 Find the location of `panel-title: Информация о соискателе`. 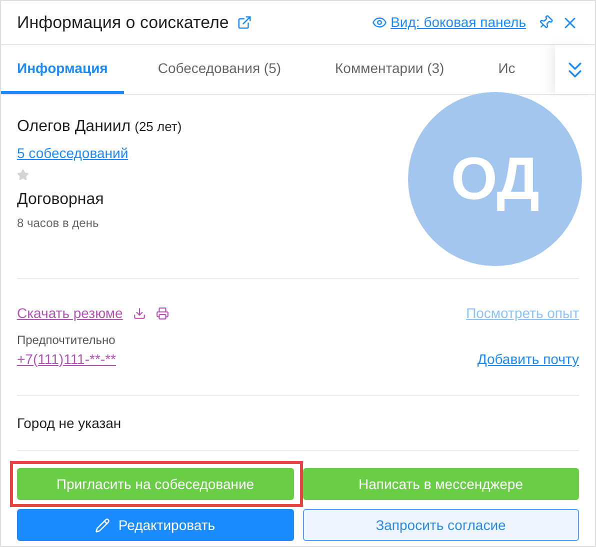

panel-title: Информация о соискателе is located at coordinates (123, 23).